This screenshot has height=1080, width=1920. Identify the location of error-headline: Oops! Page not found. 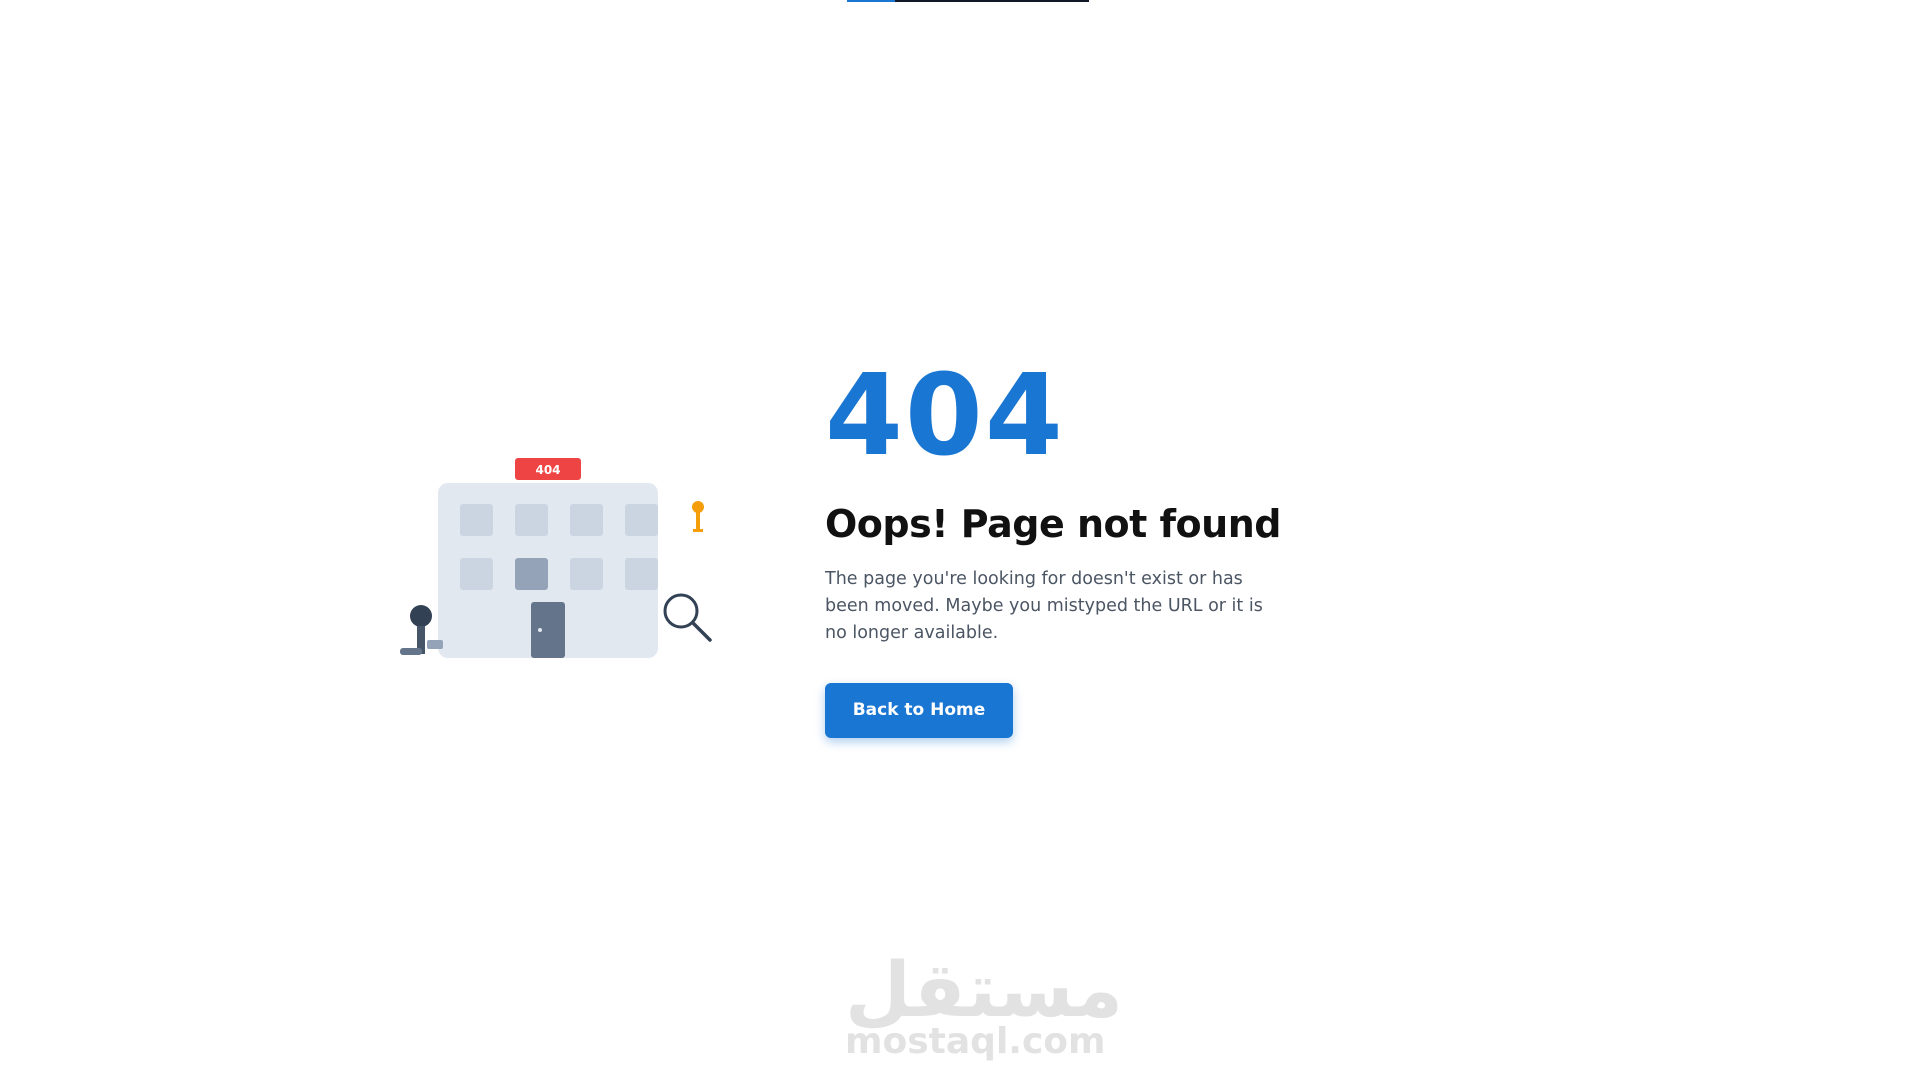
(1053, 524).